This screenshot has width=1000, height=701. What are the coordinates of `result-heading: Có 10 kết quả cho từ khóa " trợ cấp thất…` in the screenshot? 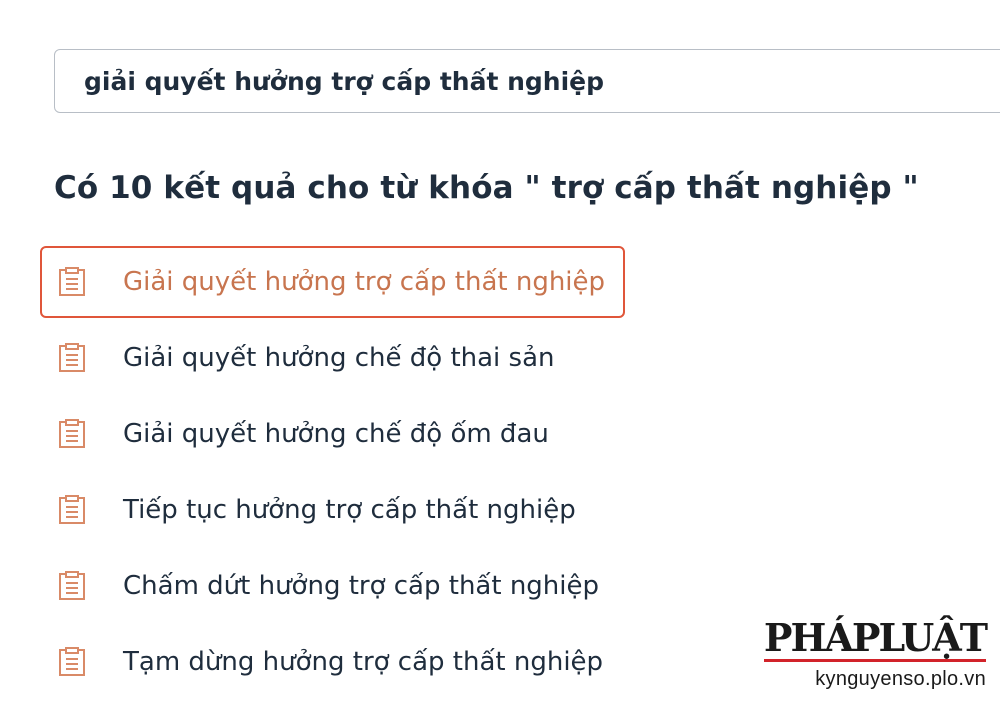 It's located at (486, 188).